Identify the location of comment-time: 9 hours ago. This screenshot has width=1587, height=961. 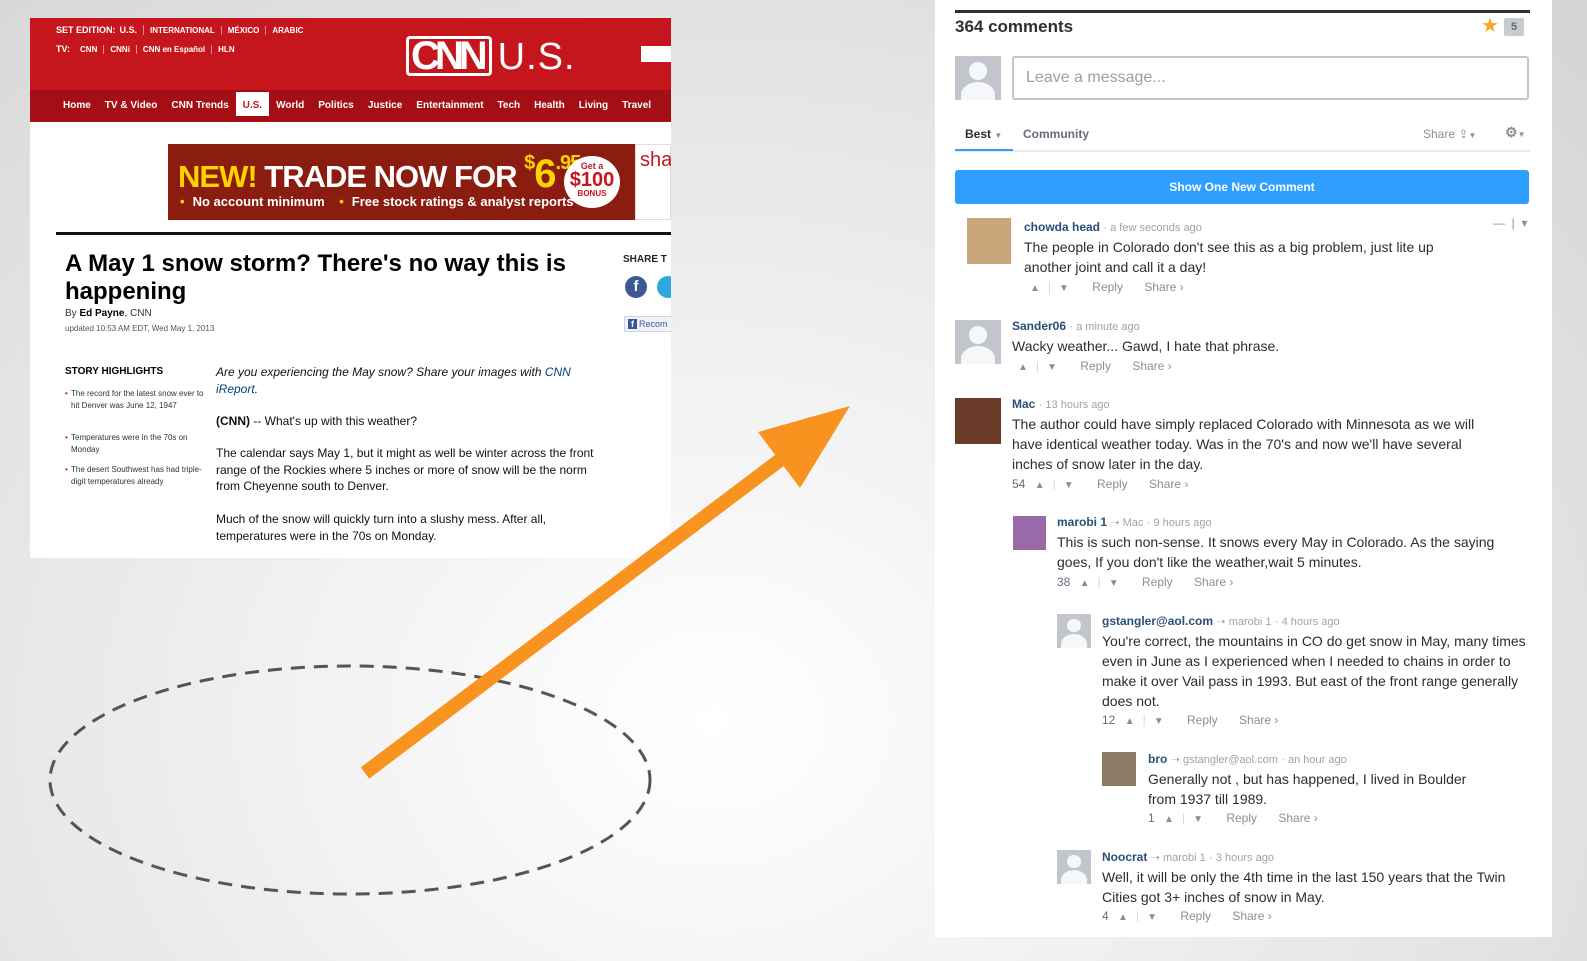
(1183, 523).